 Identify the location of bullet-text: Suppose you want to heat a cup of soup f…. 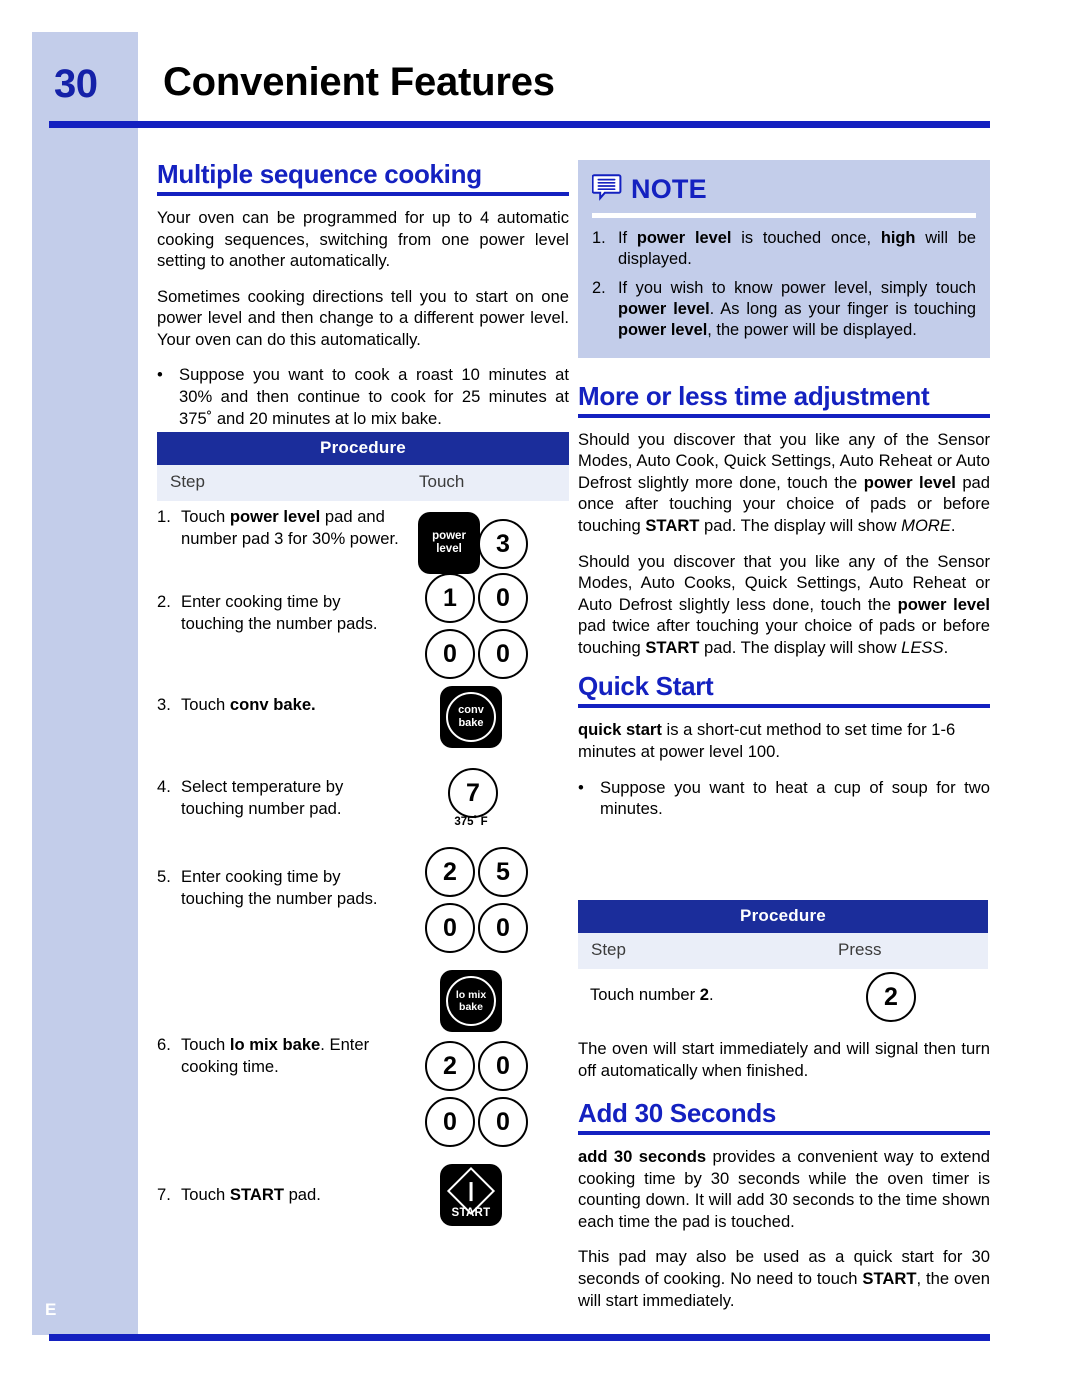
(795, 798).